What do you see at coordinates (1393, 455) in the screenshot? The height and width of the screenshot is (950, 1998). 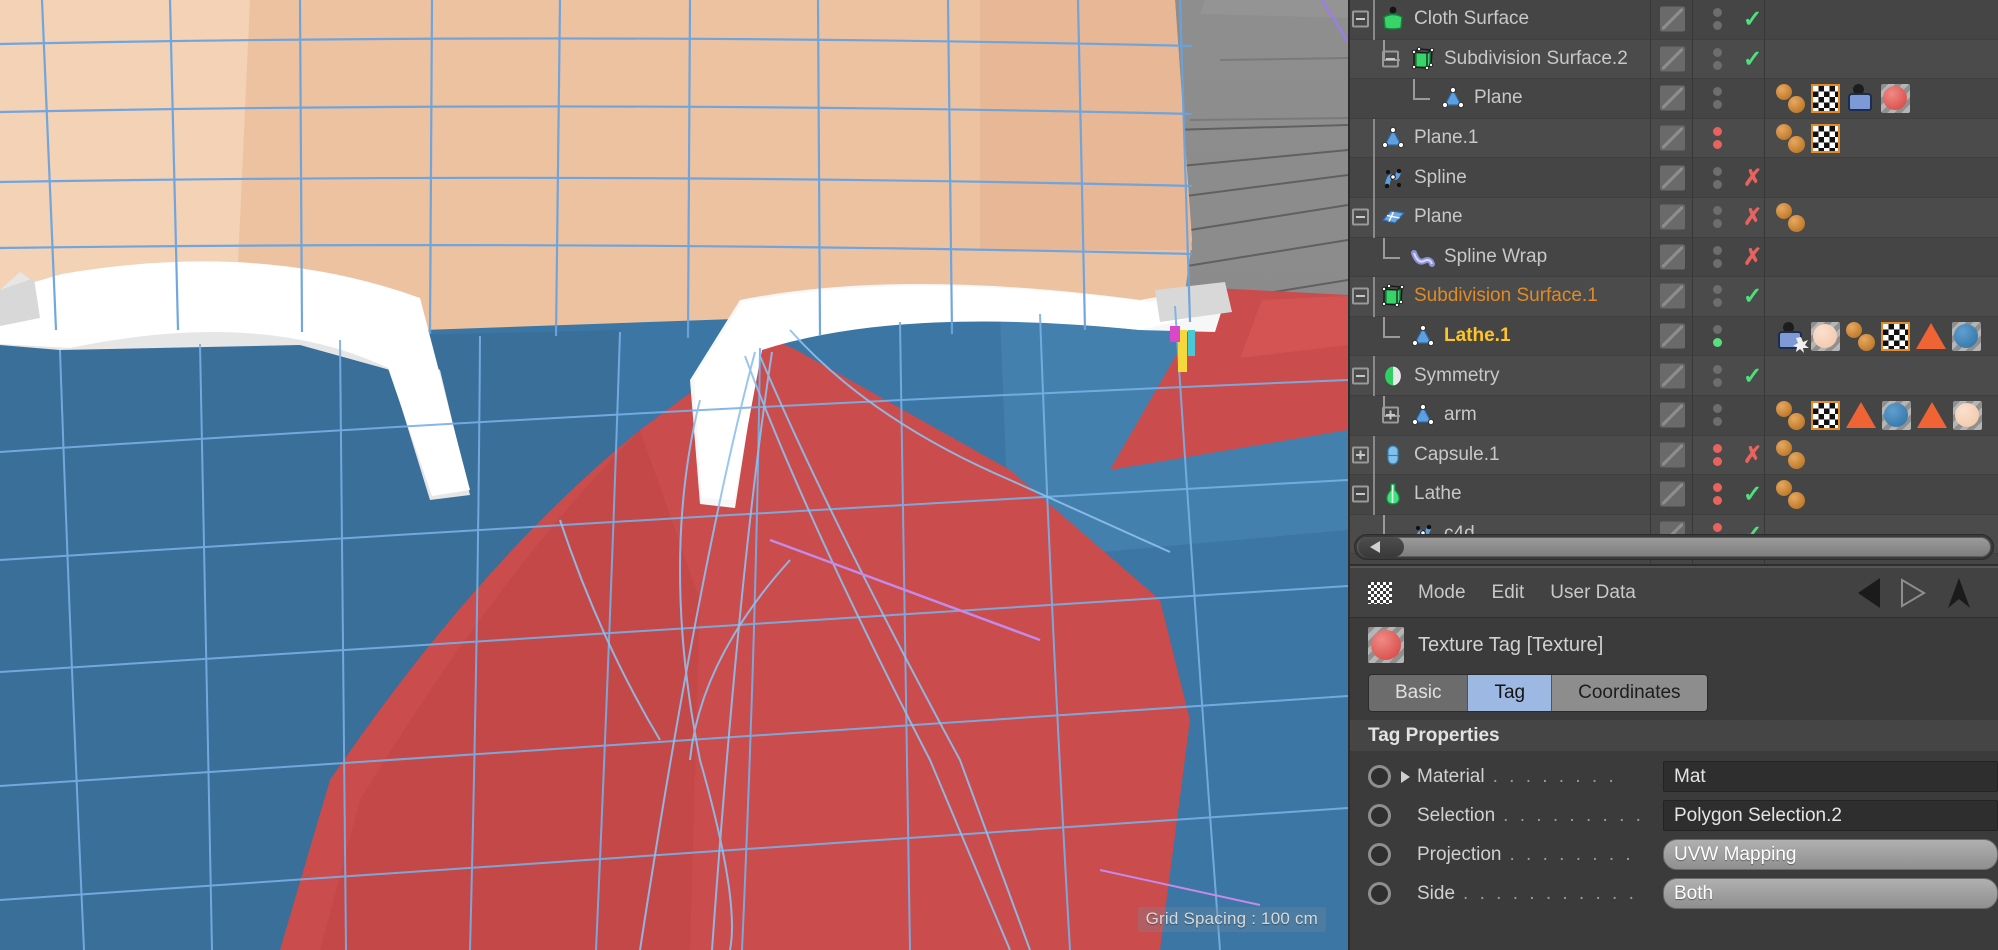 I see `capsule-icon` at bounding box center [1393, 455].